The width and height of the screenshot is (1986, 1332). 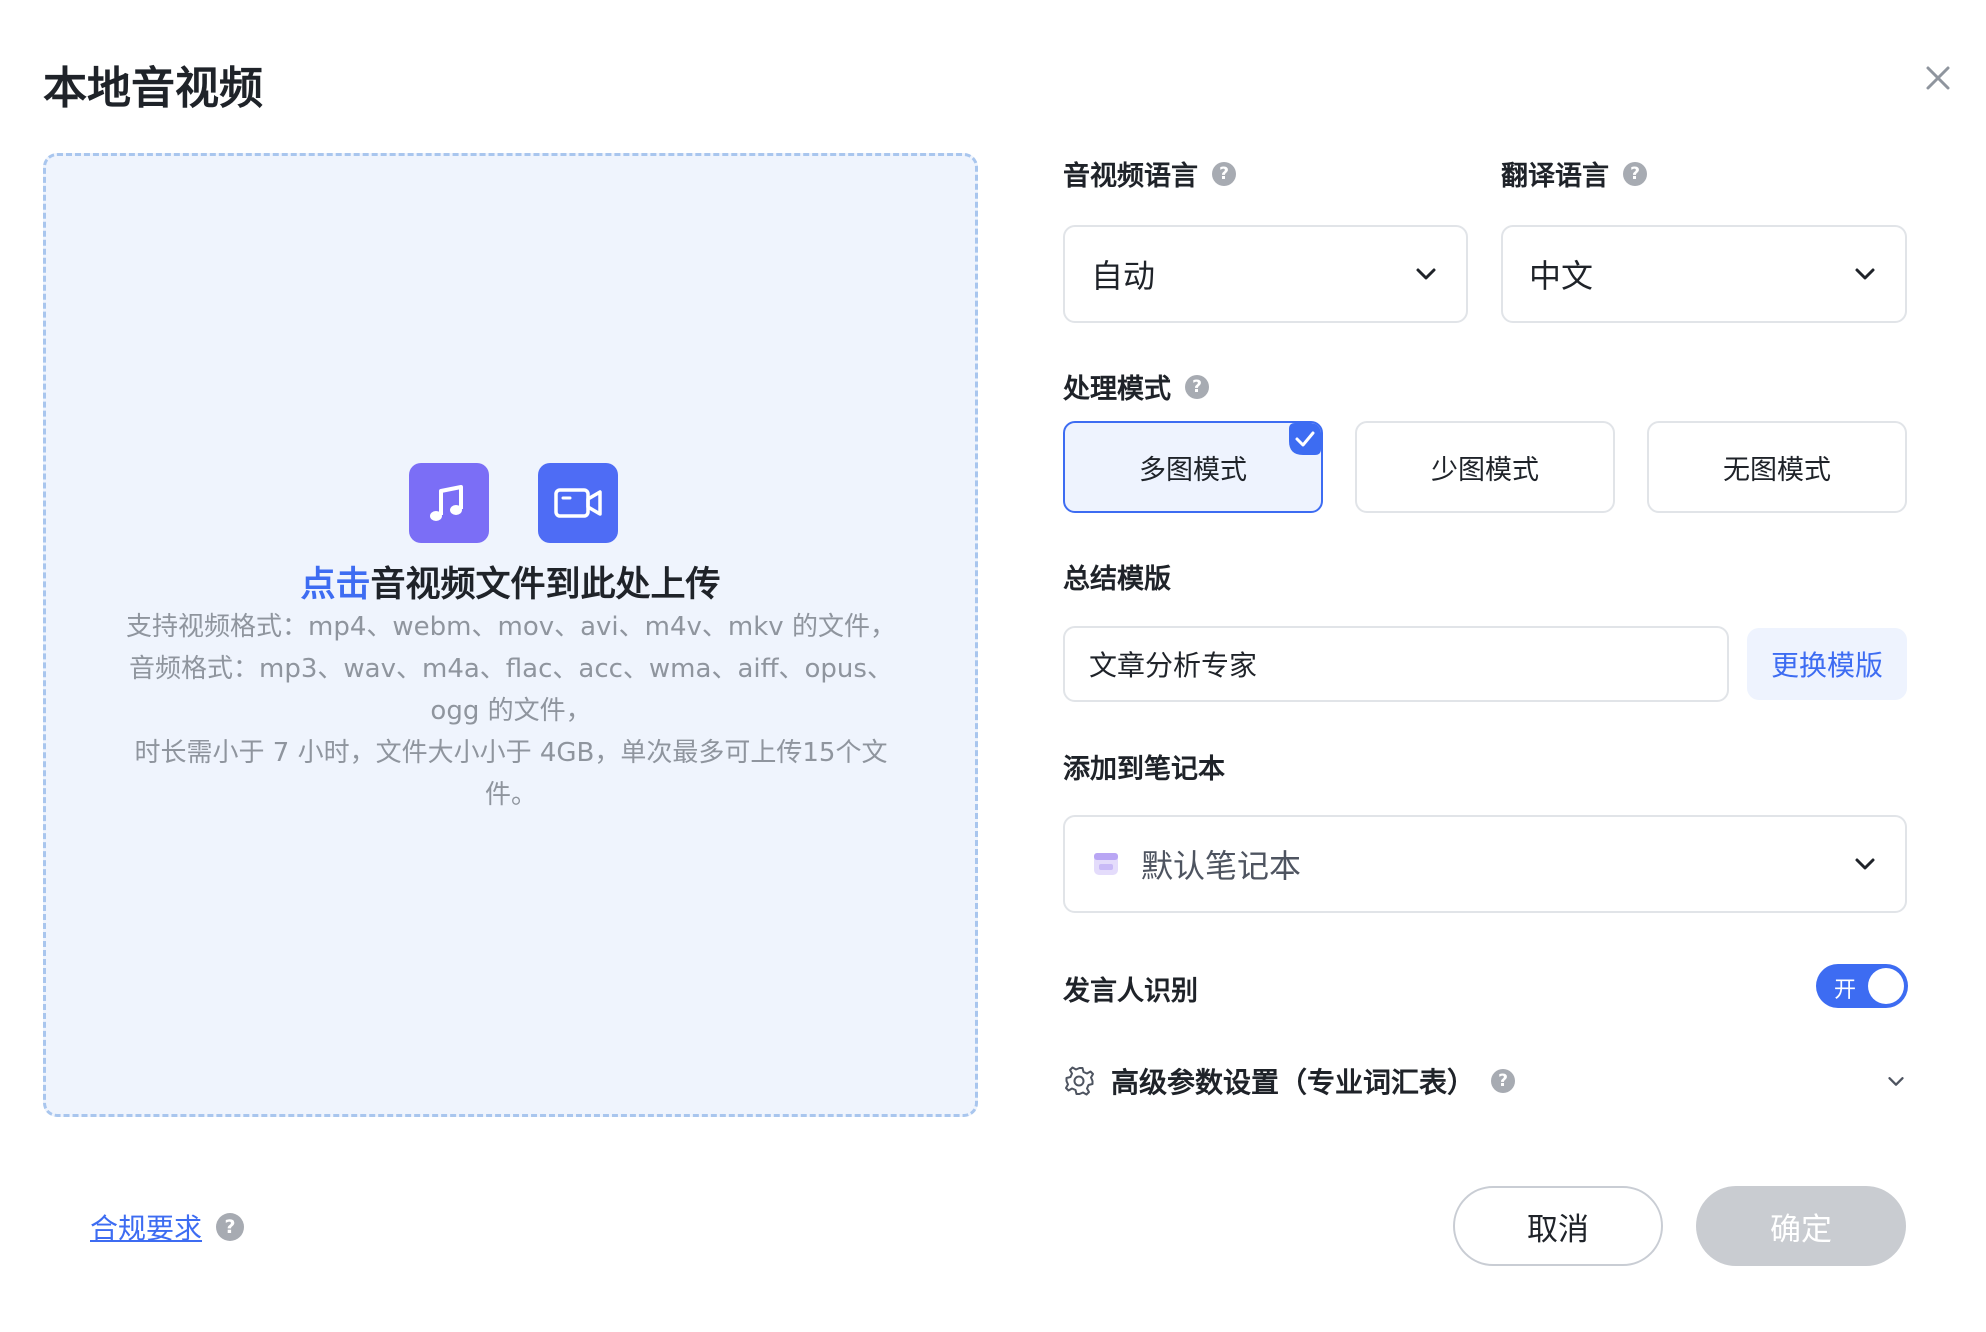 What do you see at coordinates (1555, 176) in the screenshot?
I see `translate-language-label-text: 翻译语言` at bounding box center [1555, 176].